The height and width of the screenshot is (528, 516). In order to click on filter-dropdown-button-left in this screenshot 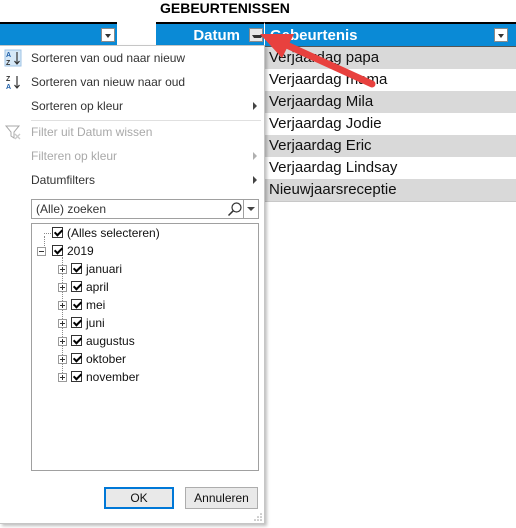, I will do `click(108, 35)`.